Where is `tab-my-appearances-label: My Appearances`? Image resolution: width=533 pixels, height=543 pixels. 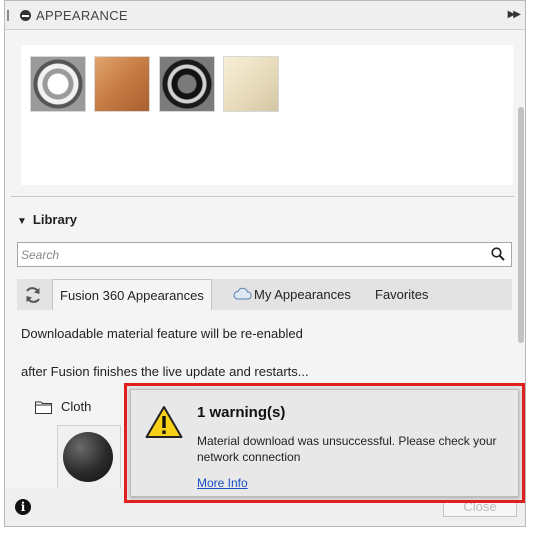
tab-my-appearances-label: My Appearances is located at coordinates (302, 294).